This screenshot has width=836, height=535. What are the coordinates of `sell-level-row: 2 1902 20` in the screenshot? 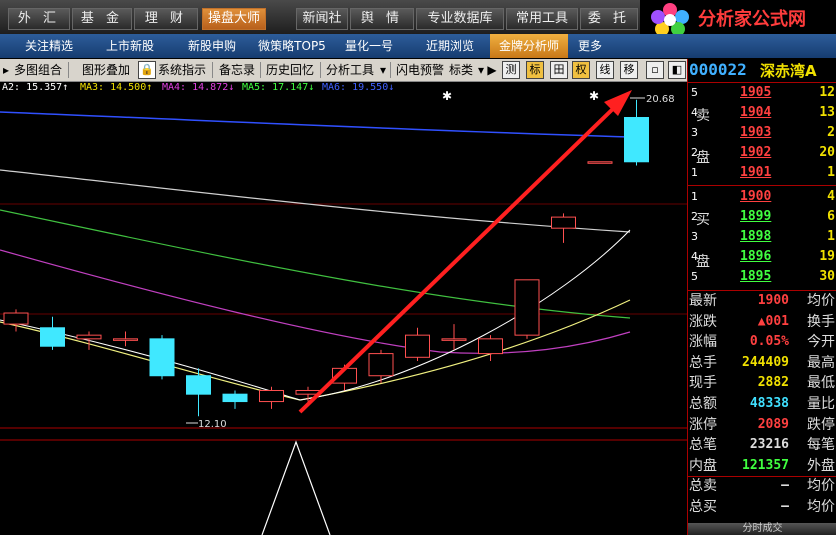 It's located at (762, 153).